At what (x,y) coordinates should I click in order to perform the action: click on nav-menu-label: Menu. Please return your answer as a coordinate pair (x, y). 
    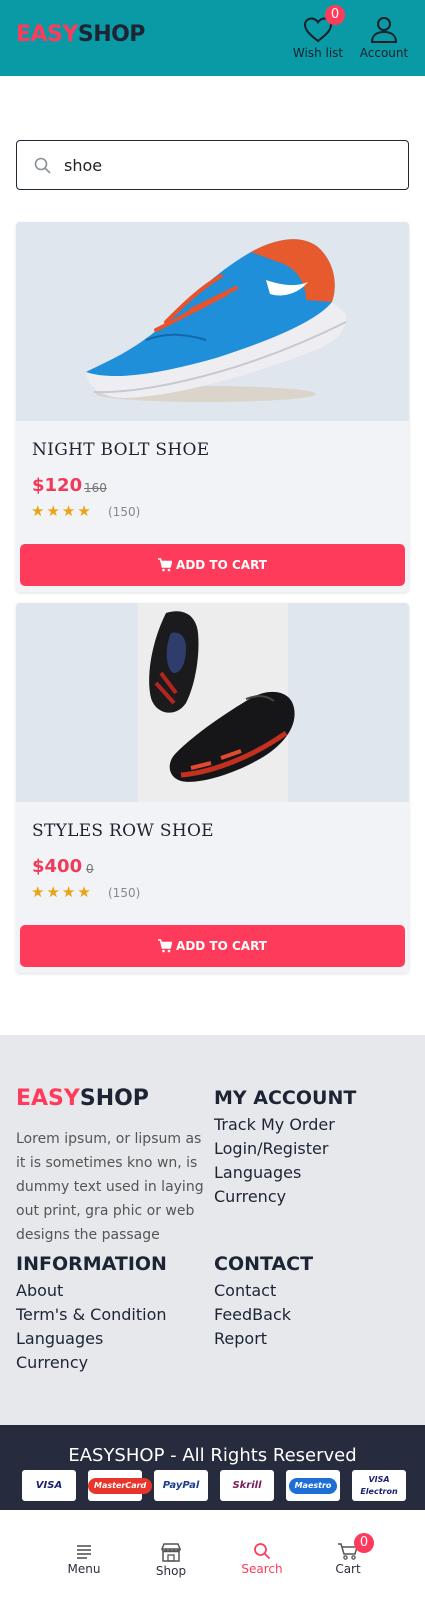
    Looking at the image, I should click on (84, 1569).